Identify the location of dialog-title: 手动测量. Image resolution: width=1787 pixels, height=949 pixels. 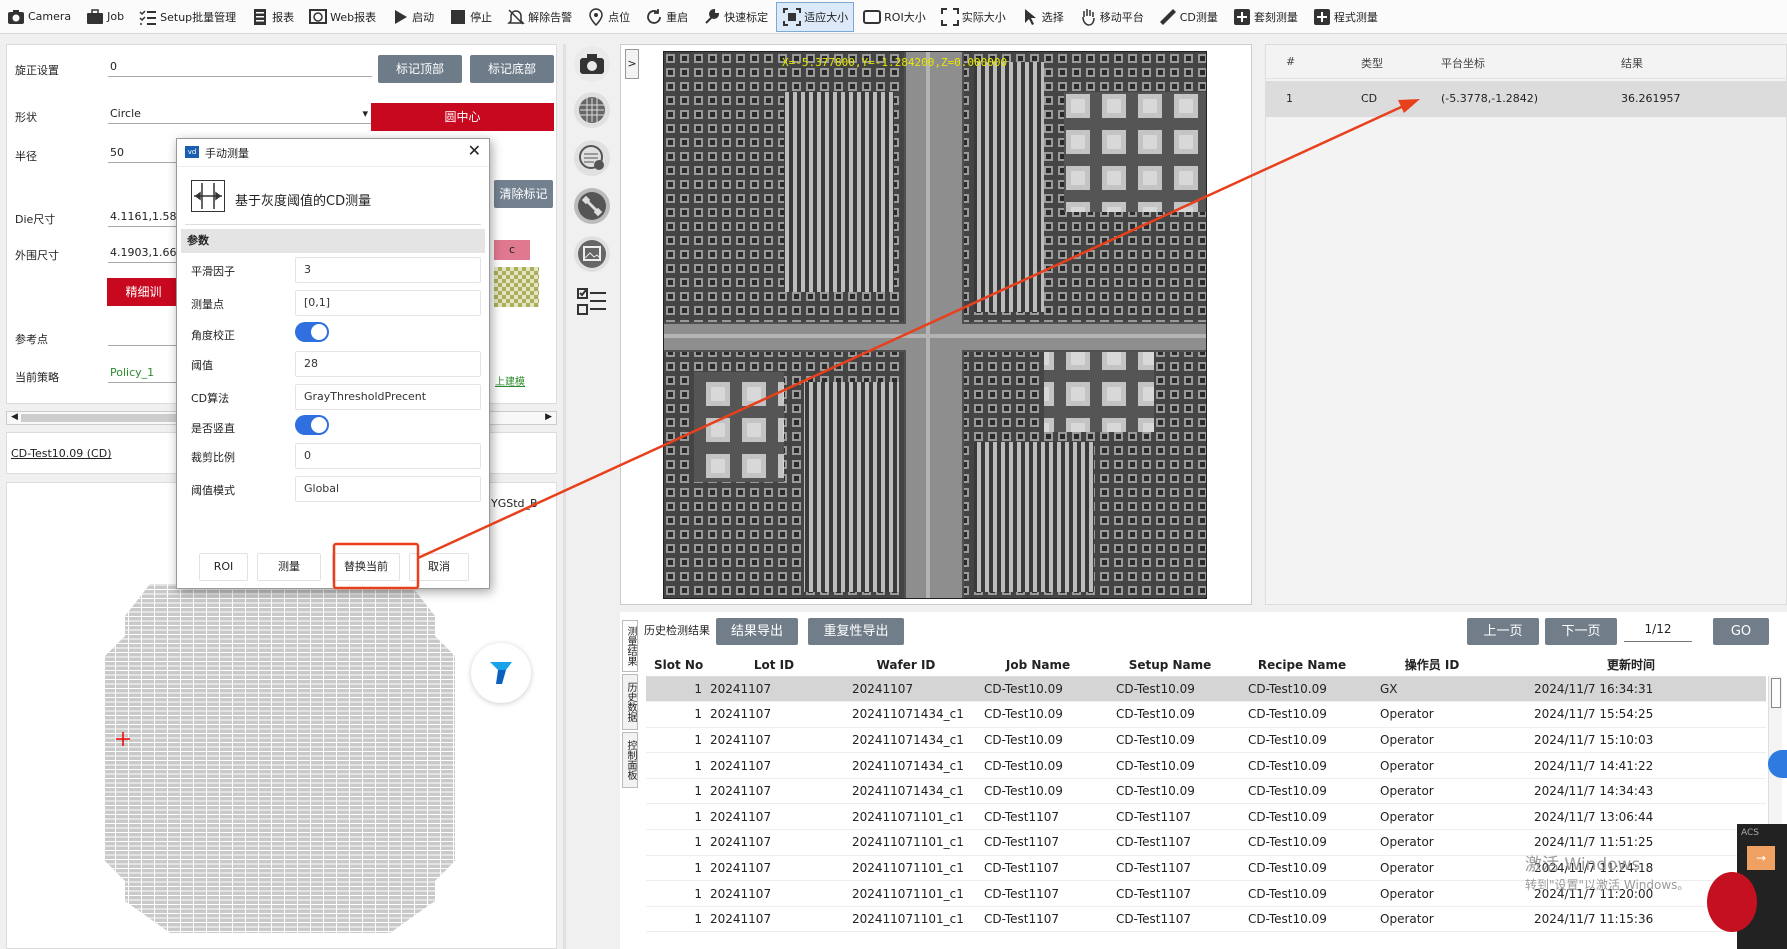
(227, 153).